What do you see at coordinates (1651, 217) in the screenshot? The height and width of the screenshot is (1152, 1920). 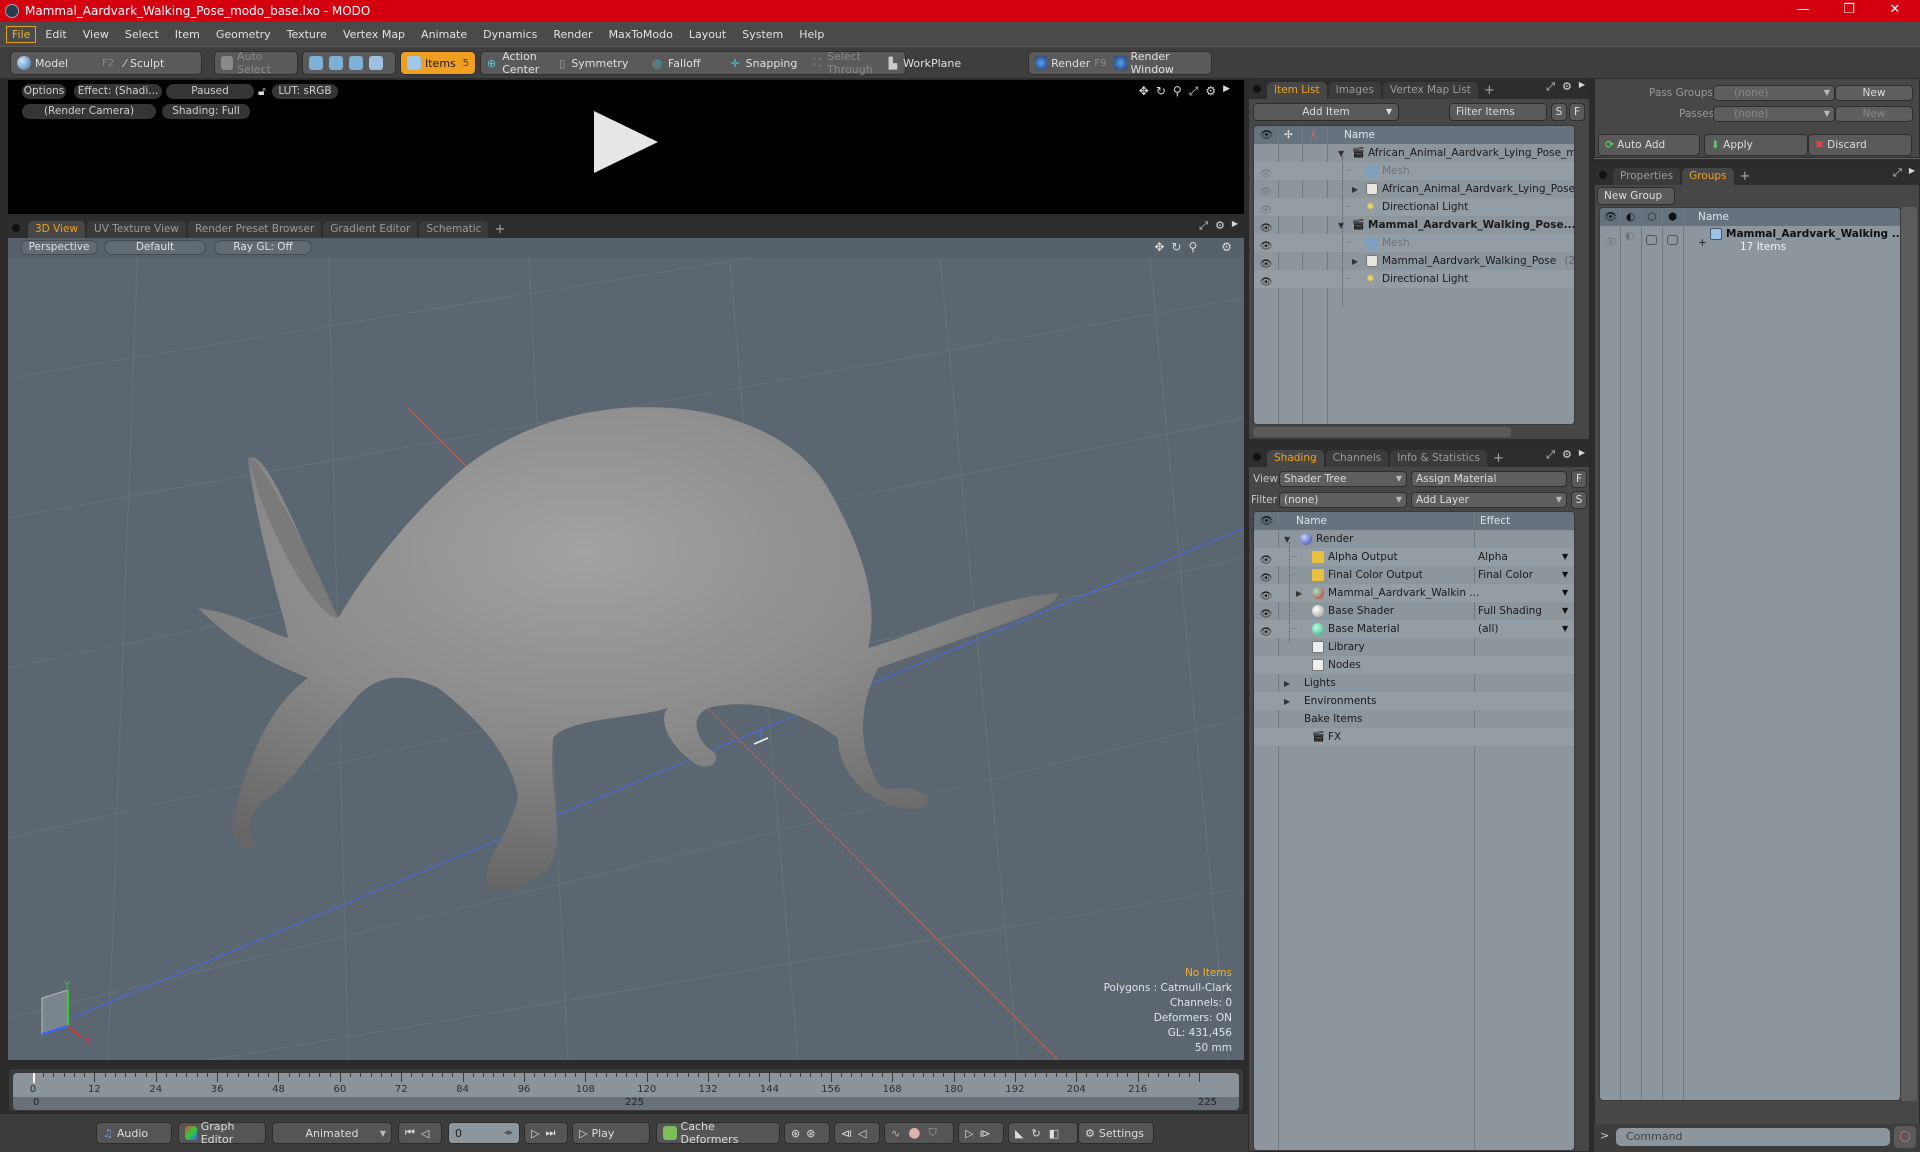 I see `lock-col-icon: ⬡` at bounding box center [1651, 217].